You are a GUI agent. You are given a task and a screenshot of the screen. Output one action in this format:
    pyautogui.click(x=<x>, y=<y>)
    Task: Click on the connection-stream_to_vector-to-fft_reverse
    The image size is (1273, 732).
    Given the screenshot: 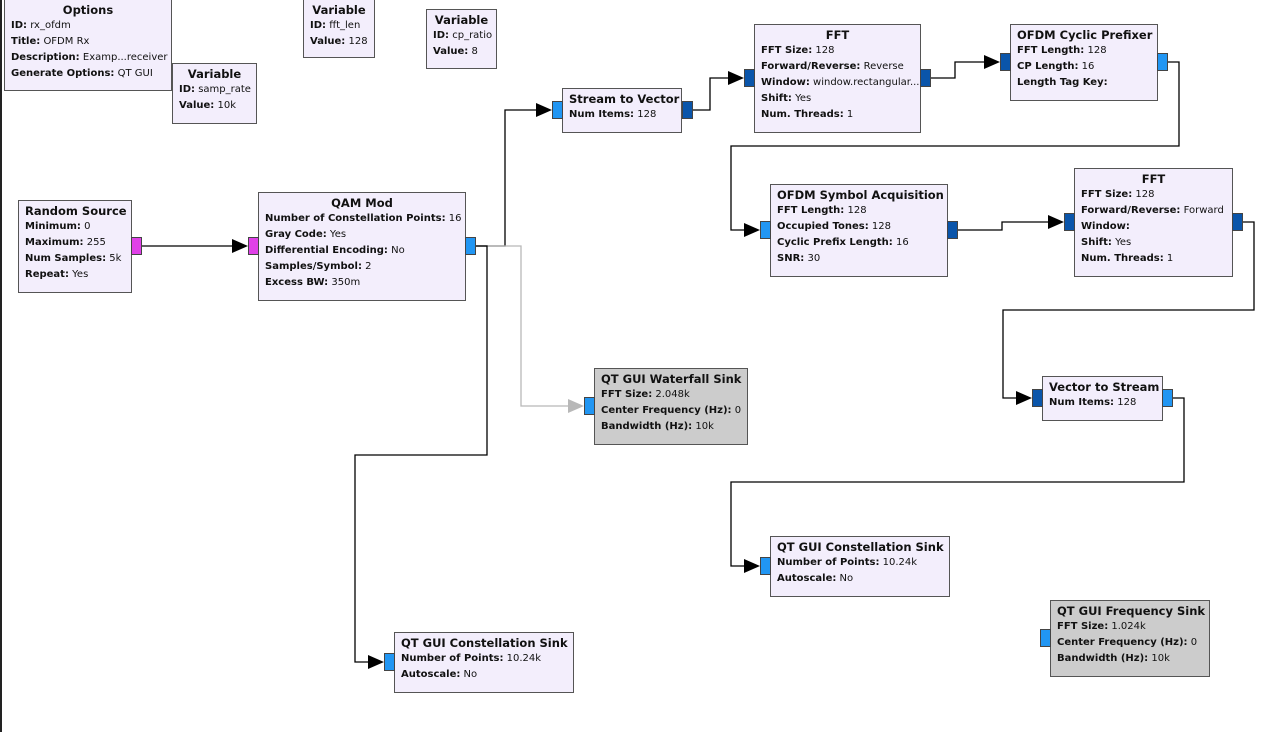 What is the action you would take?
    pyautogui.click(x=718, y=91)
    